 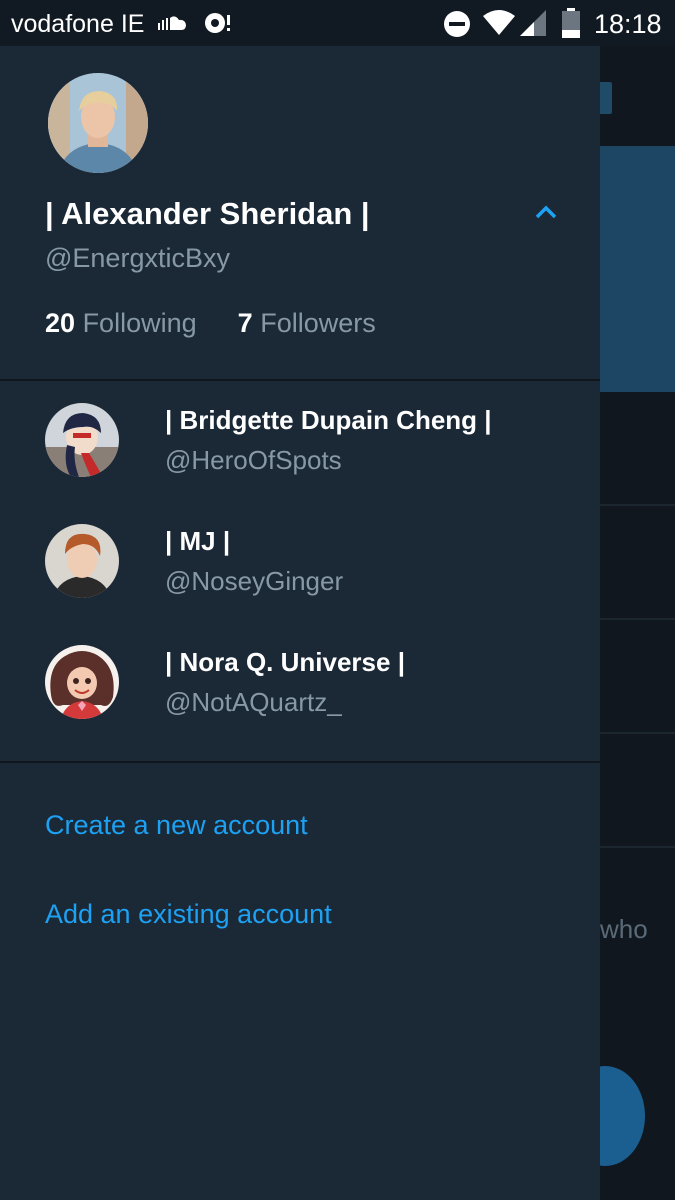 I want to click on following-count: 20, so click(x=60, y=323).